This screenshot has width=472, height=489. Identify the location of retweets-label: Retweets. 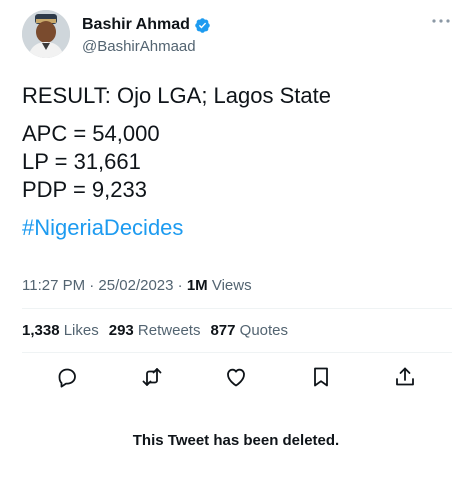
(167, 330).